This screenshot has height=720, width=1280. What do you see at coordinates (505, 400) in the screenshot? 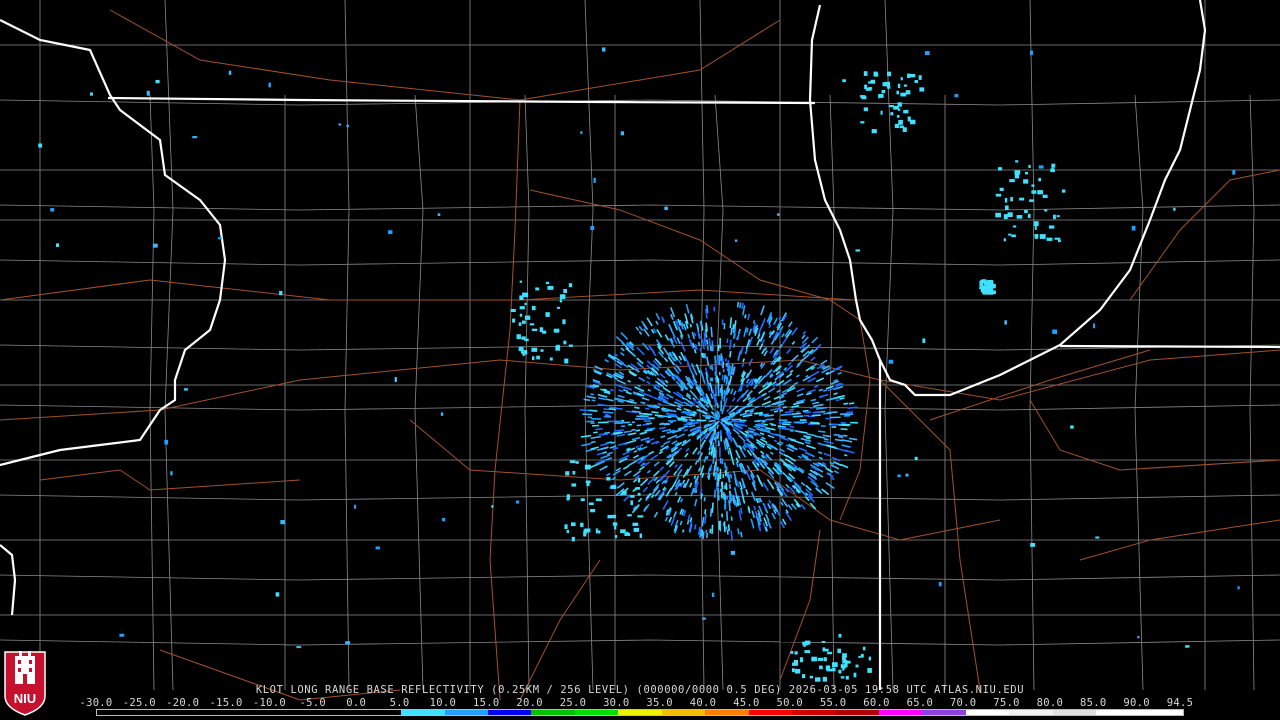
I see `highway-line` at bounding box center [505, 400].